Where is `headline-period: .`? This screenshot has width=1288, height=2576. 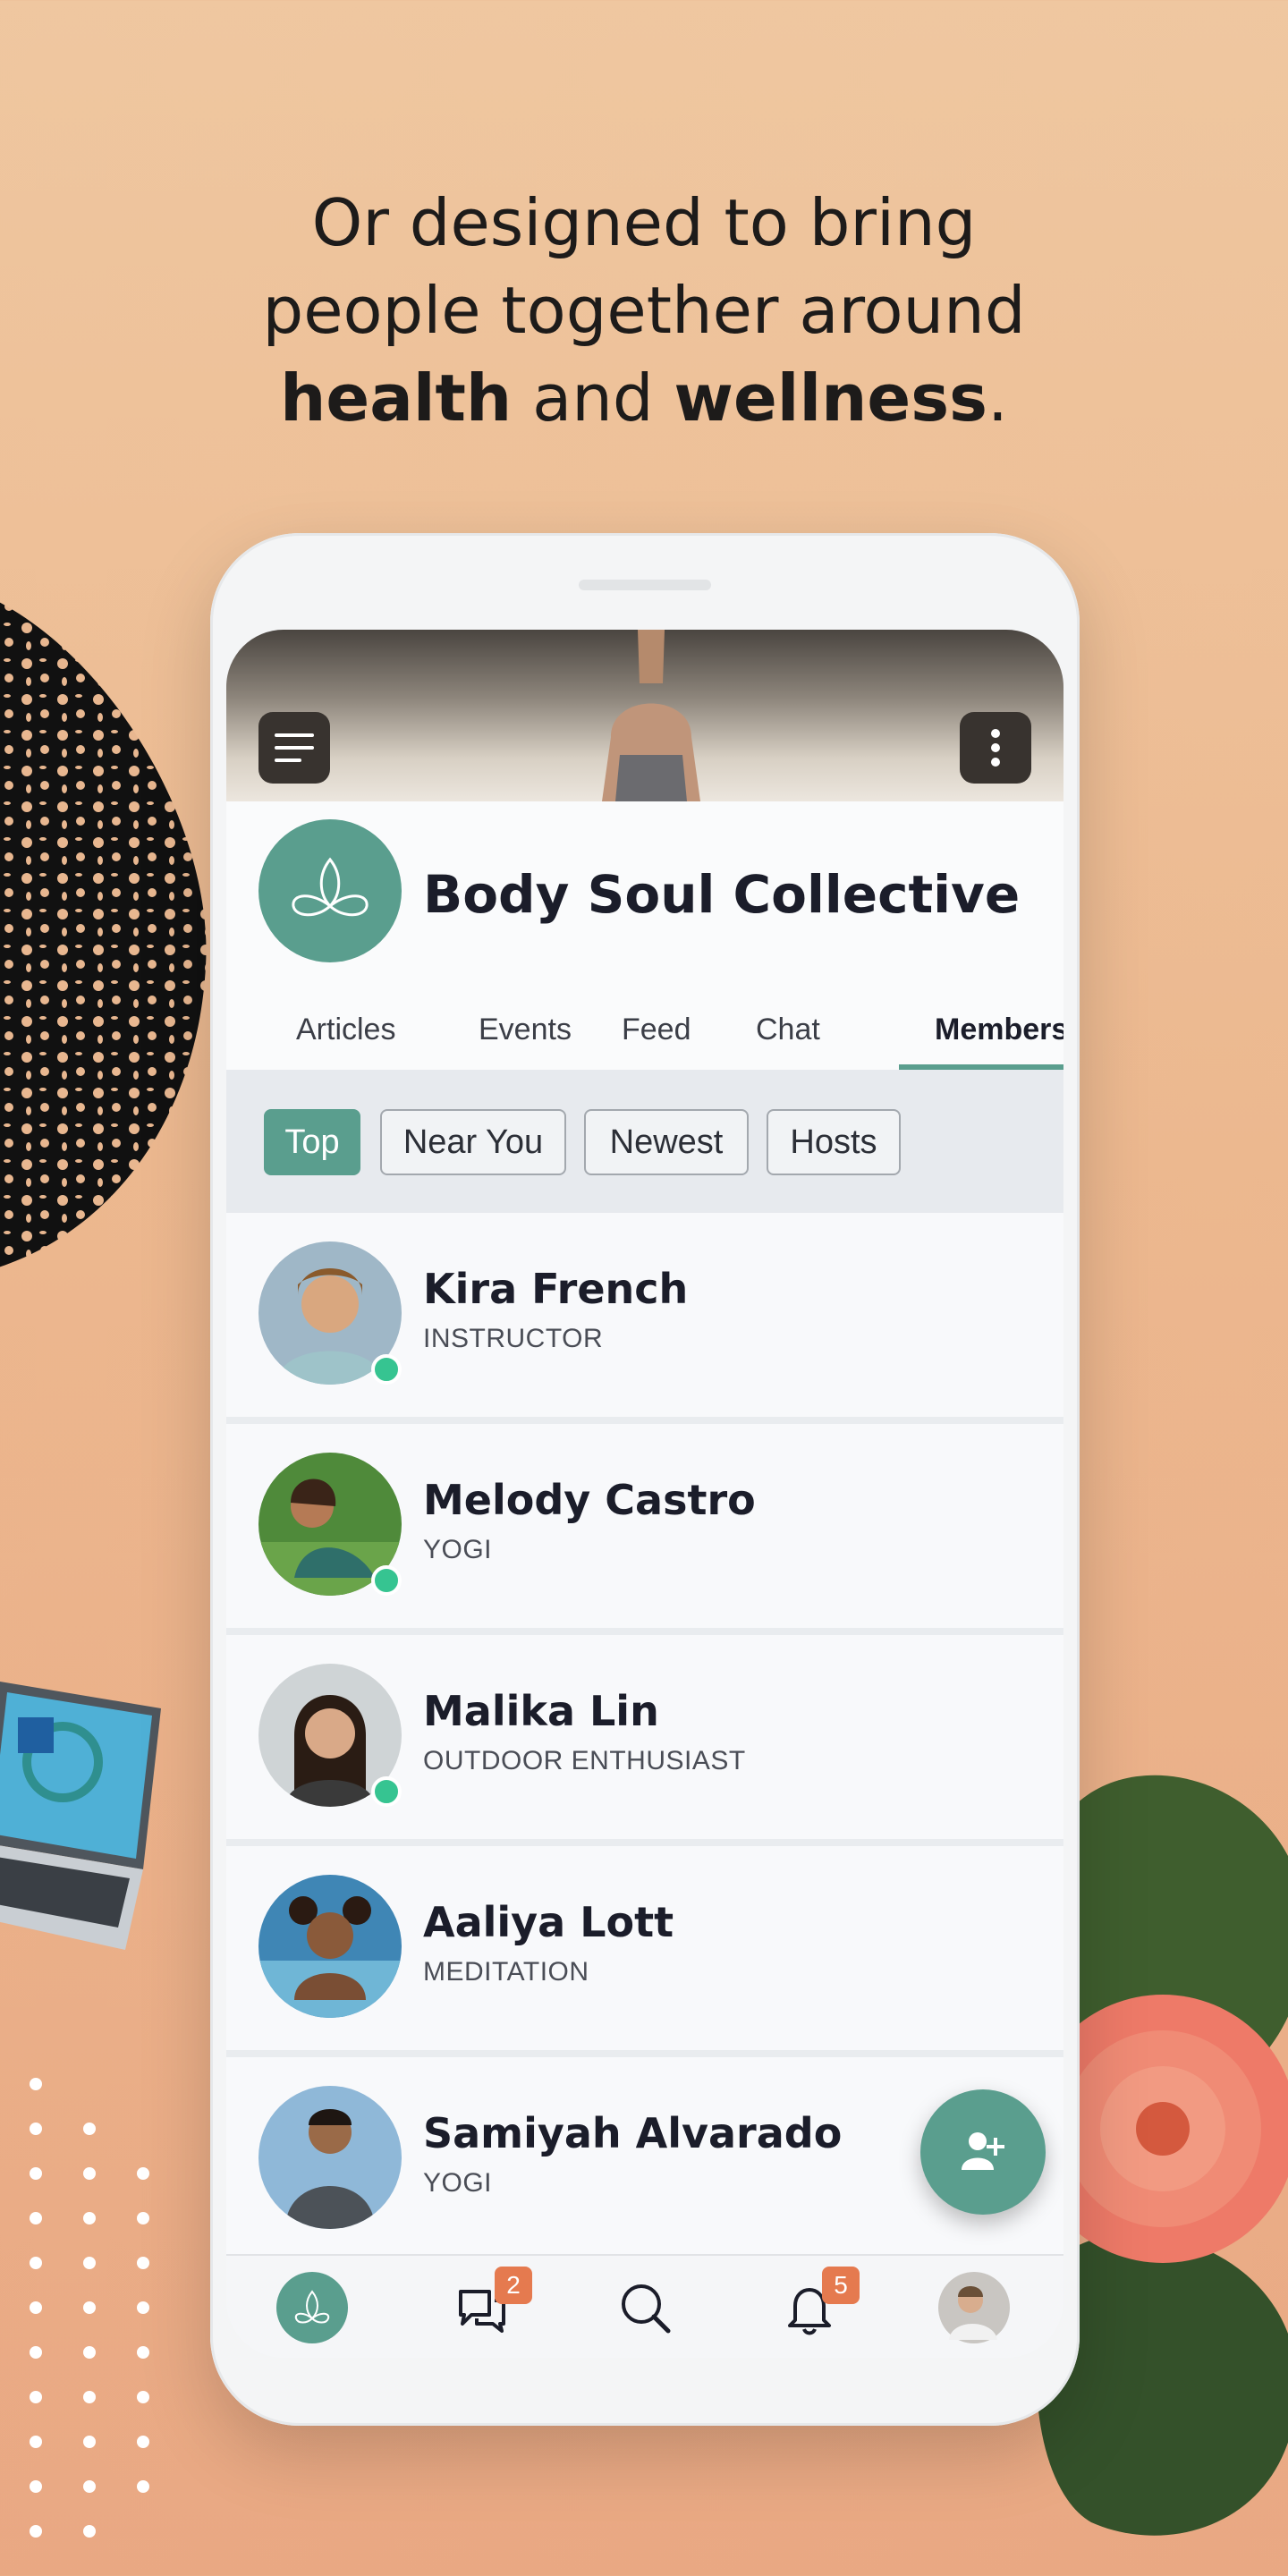
headline-period: . is located at coordinates (997, 398).